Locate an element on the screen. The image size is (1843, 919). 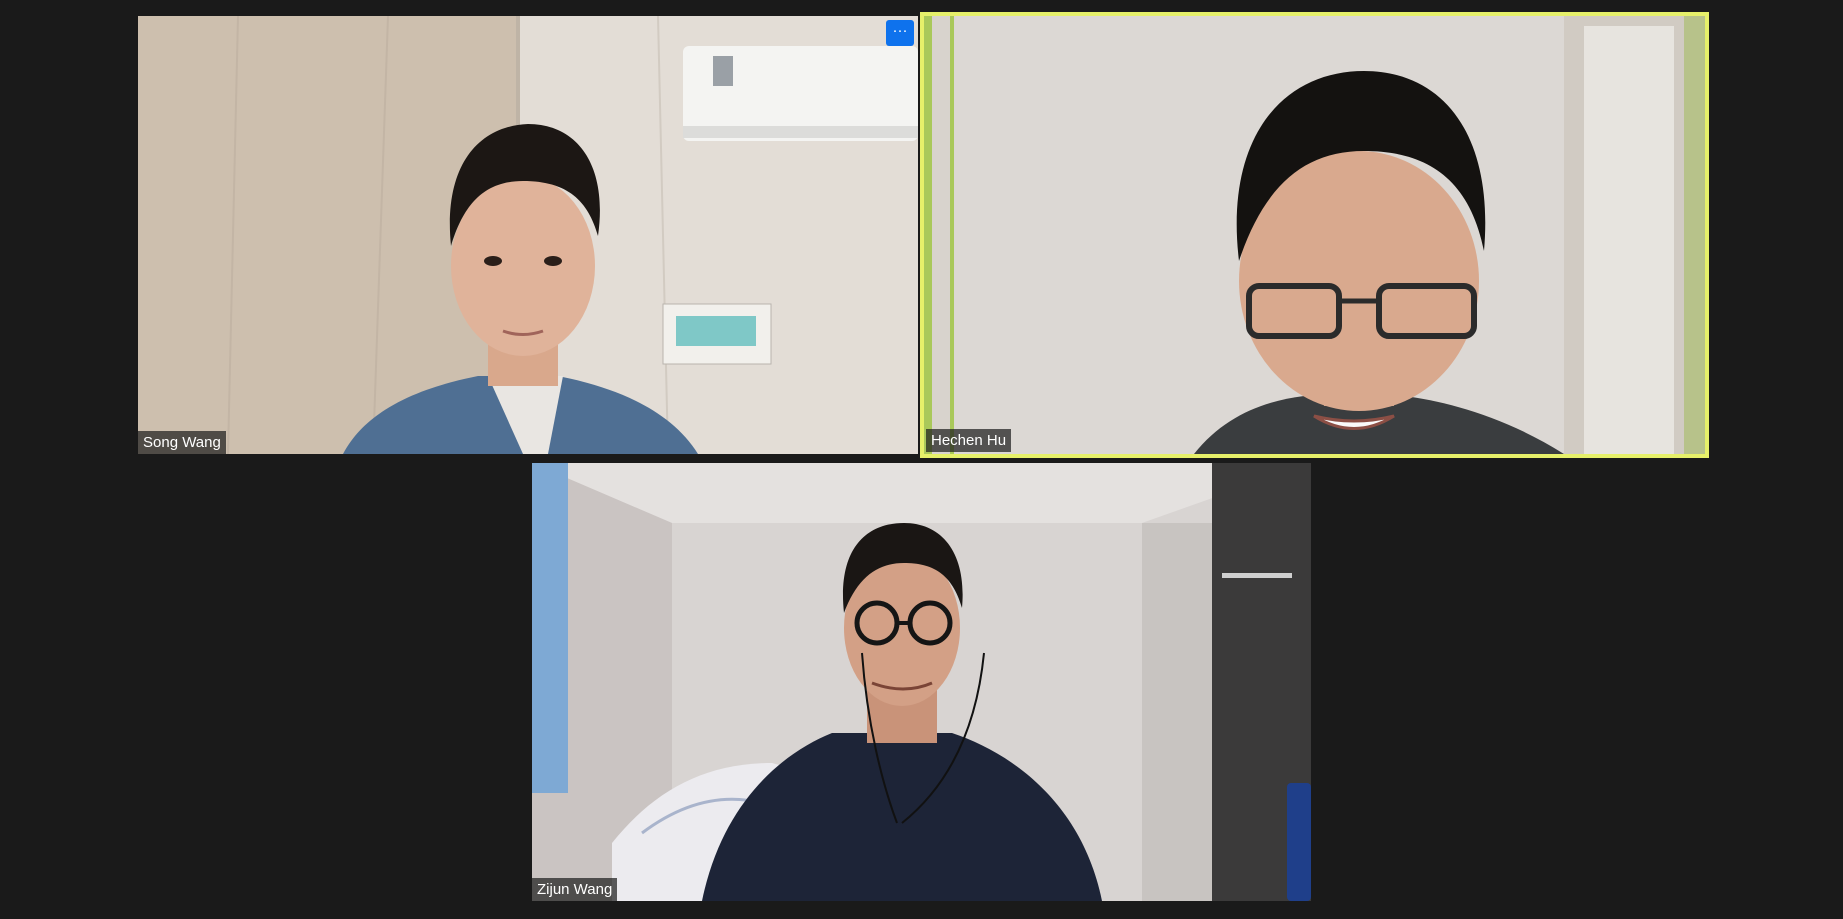
more-options-icon: ··· is located at coordinates (900, 30).